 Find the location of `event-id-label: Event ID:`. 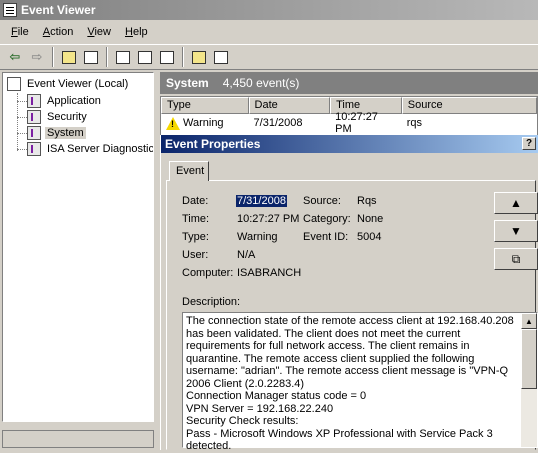

event-id-label: Event ID: is located at coordinates (326, 237).